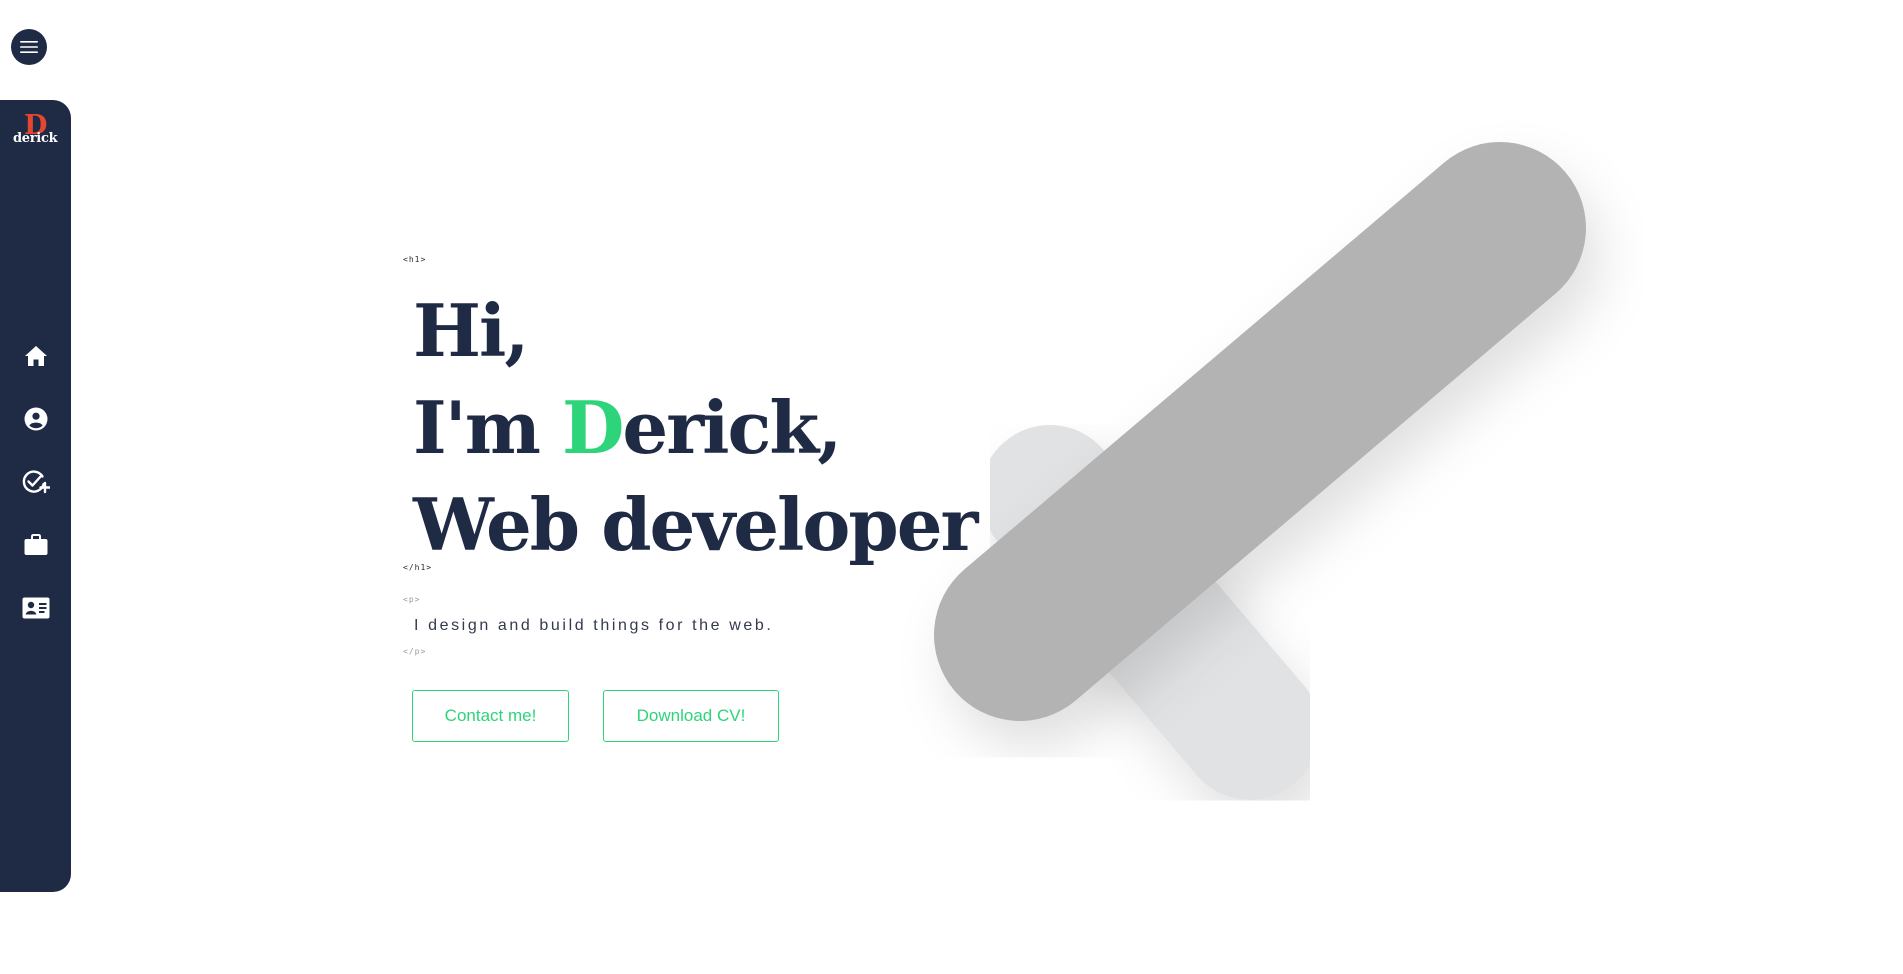 The height and width of the screenshot is (974, 1903). Describe the element at coordinates (415, 651) in the screenshot. I see `p-close-tag: </p>` at that location.